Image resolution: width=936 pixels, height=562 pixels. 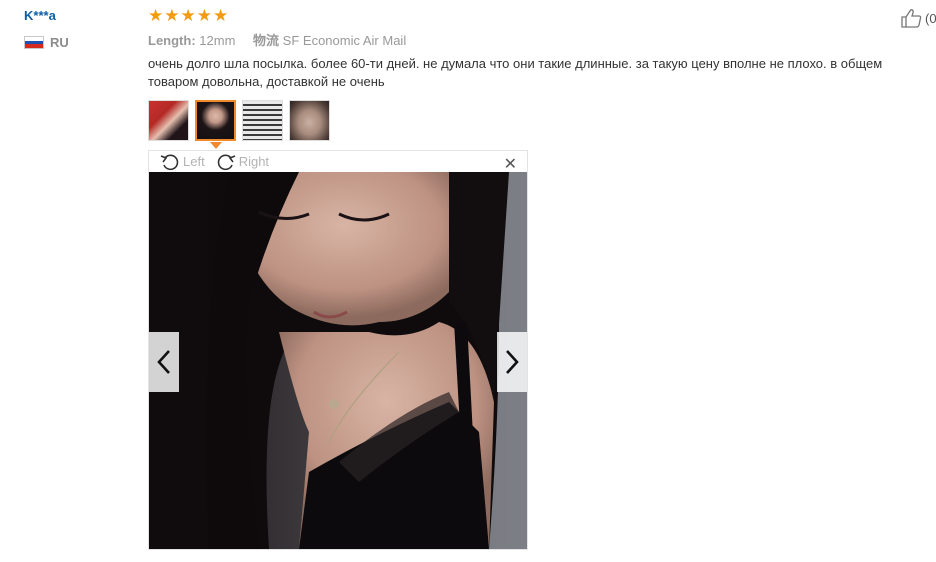 I want to click on previous-photo-button, so click(x=164, y=362).